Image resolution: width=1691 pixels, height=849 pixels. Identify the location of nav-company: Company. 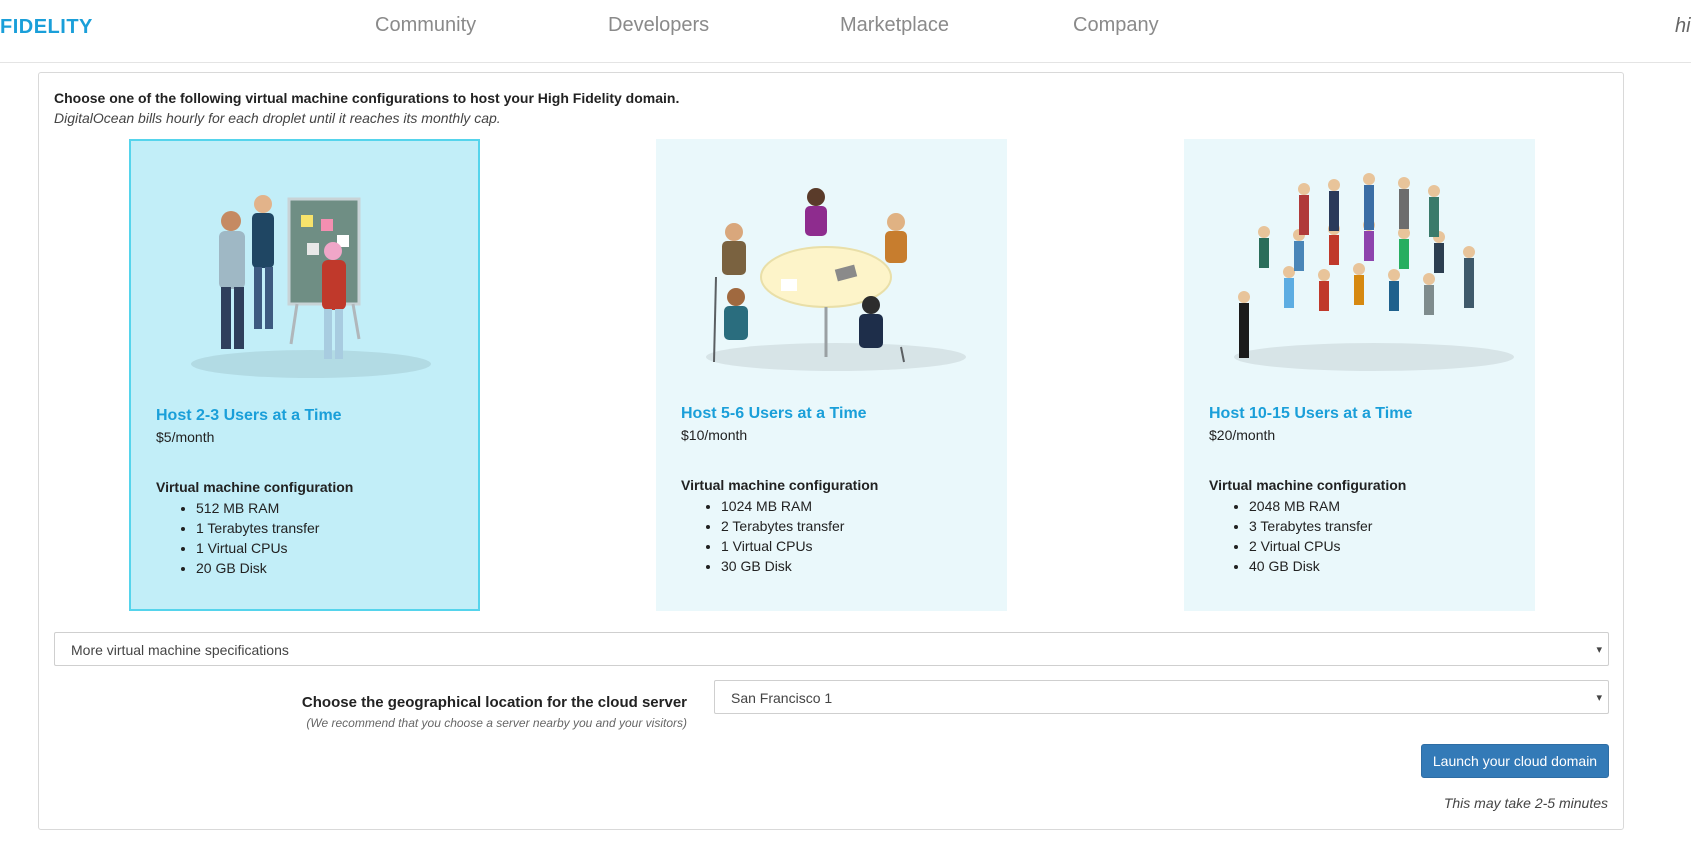
(1116, 25).